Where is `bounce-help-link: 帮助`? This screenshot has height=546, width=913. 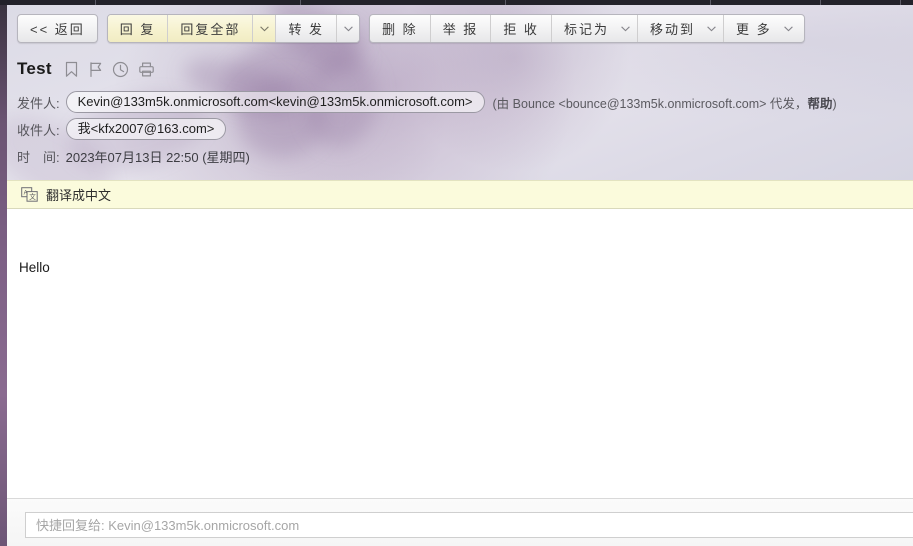
bounce-help-link: 帮助 is located at coordinates (819, 104).